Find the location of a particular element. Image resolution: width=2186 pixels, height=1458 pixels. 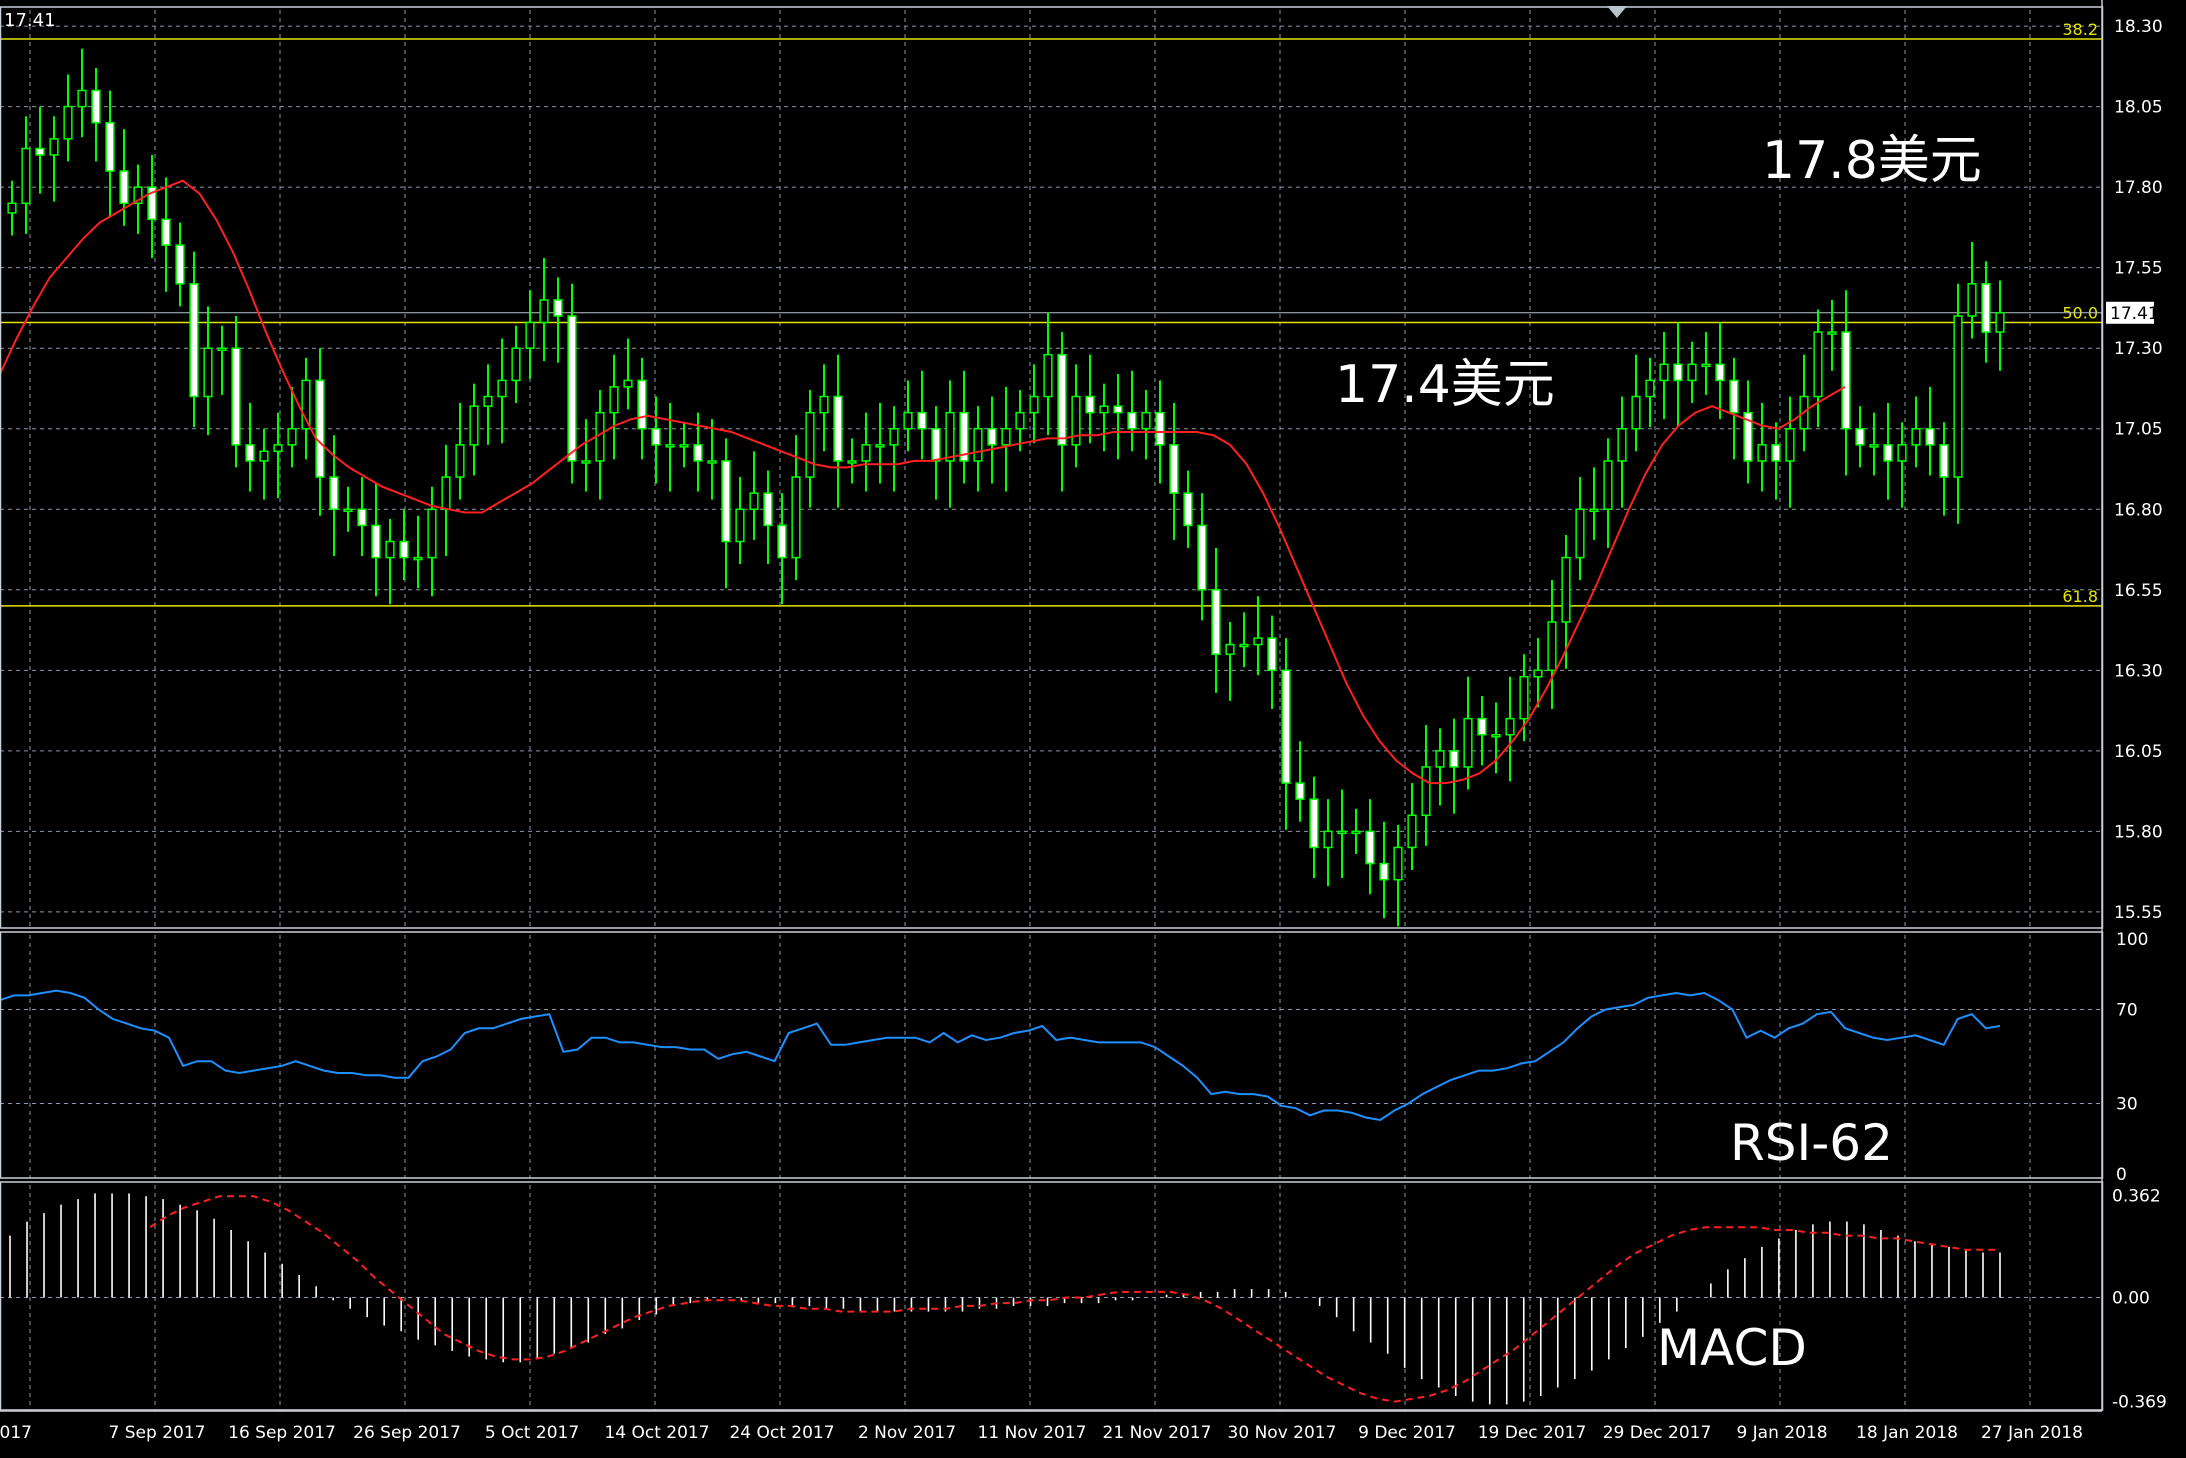

macd-tick-label: -0.369 is located at coordinates (2139, 1402).